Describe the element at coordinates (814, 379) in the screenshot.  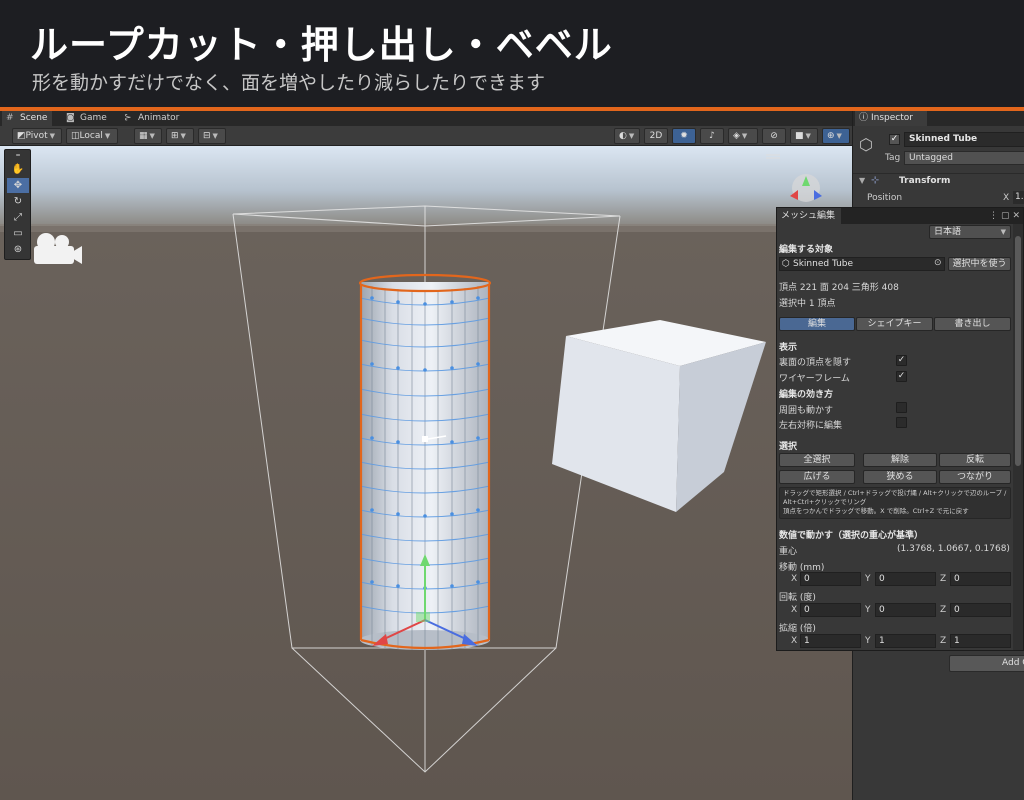
I see `wireframe-label: ワイヤーフレーム` at that location.